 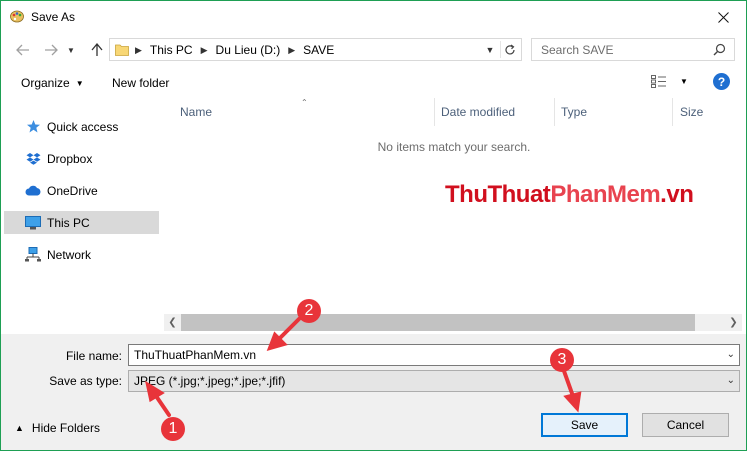 I want to click on recent-locations-button: ▼, so click(x=71, y=50).